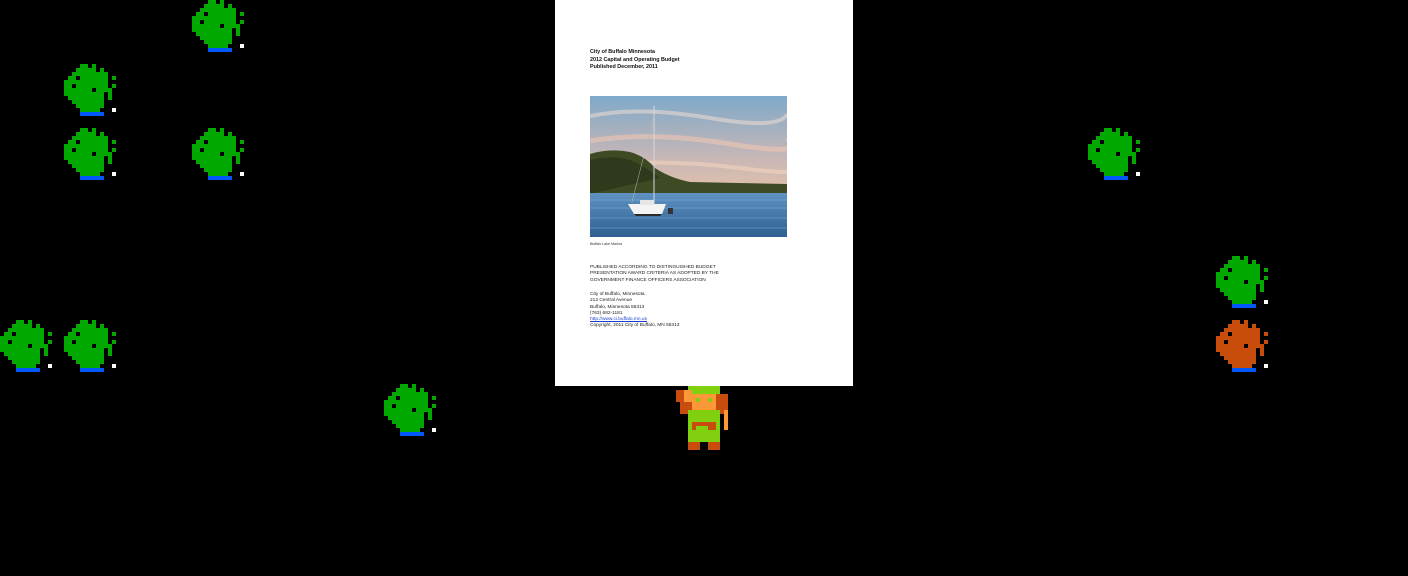 The width and height of the screenshot is (1408, 576). Describe the element at coordinates (618, 319) in the screenshot. I see `website-link: http://www.ci.buffalo.mn.us` at that location.